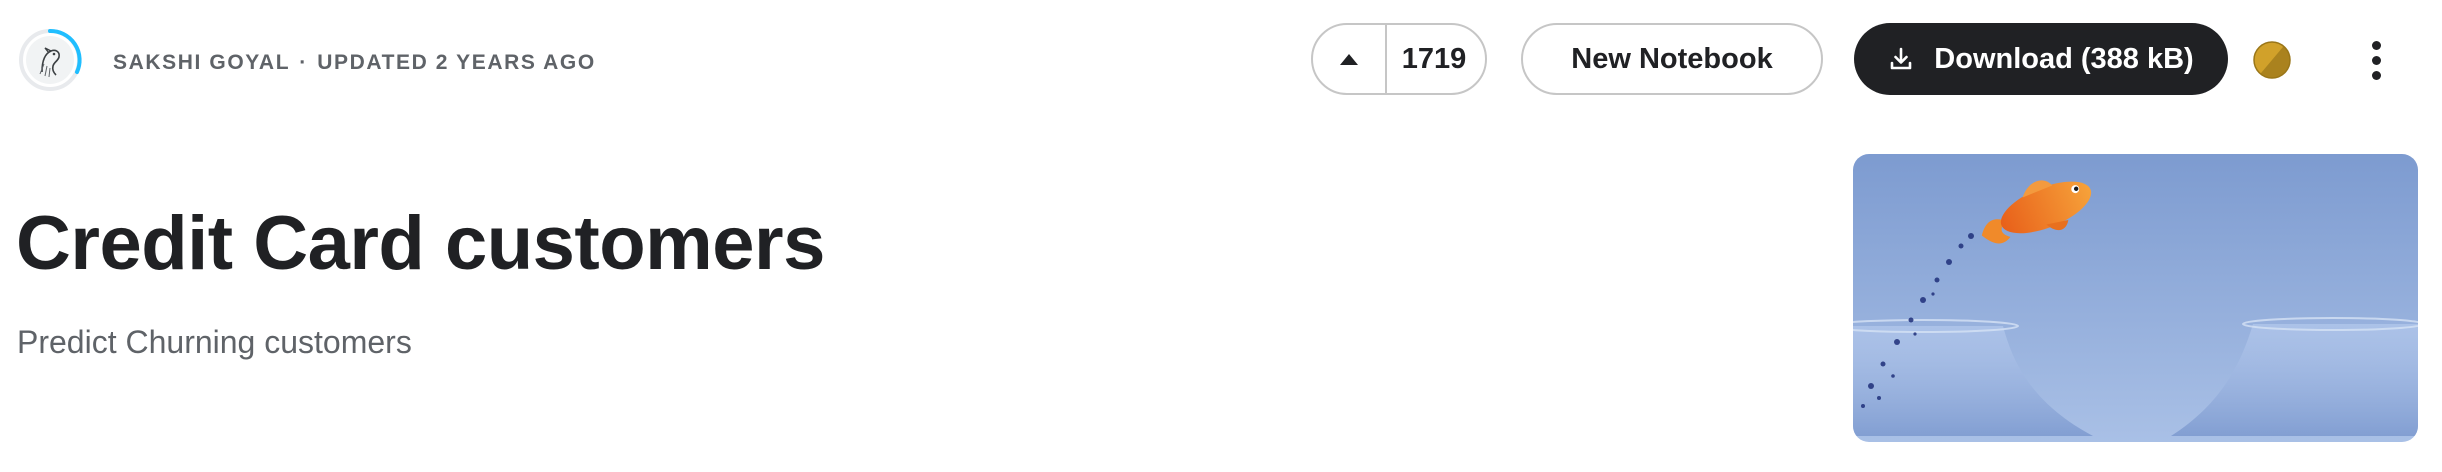 This screenshot has height=472, width=2442. I want to click on download-button: Download (388 kB), so click(2041, 59).